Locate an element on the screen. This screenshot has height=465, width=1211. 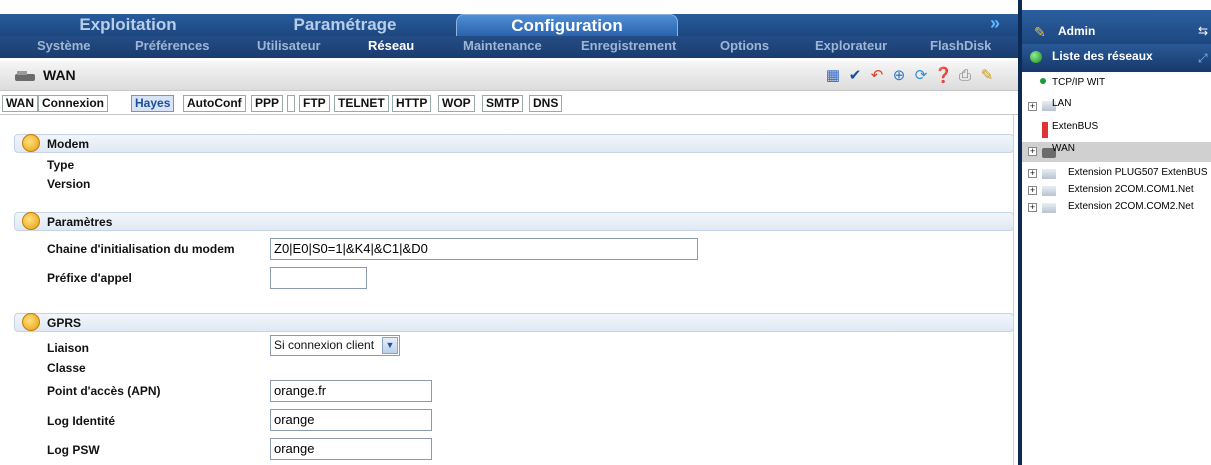
tree-item-tcpip: TCP/IP WIT is located at coordinates (1078, 82).